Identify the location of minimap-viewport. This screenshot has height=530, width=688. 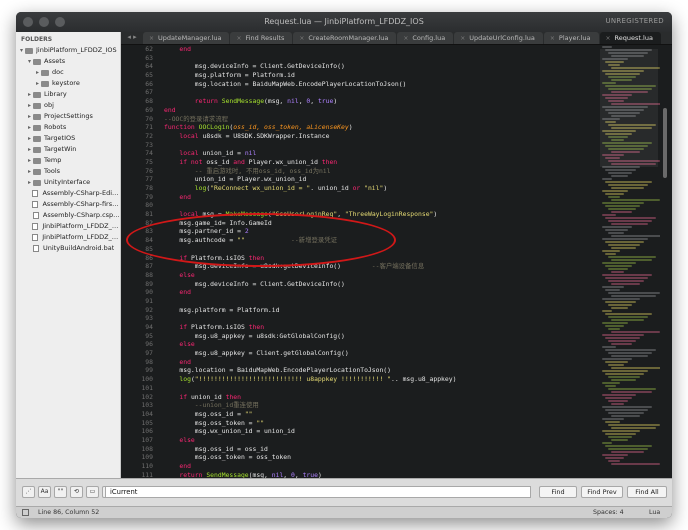
(629, 108).